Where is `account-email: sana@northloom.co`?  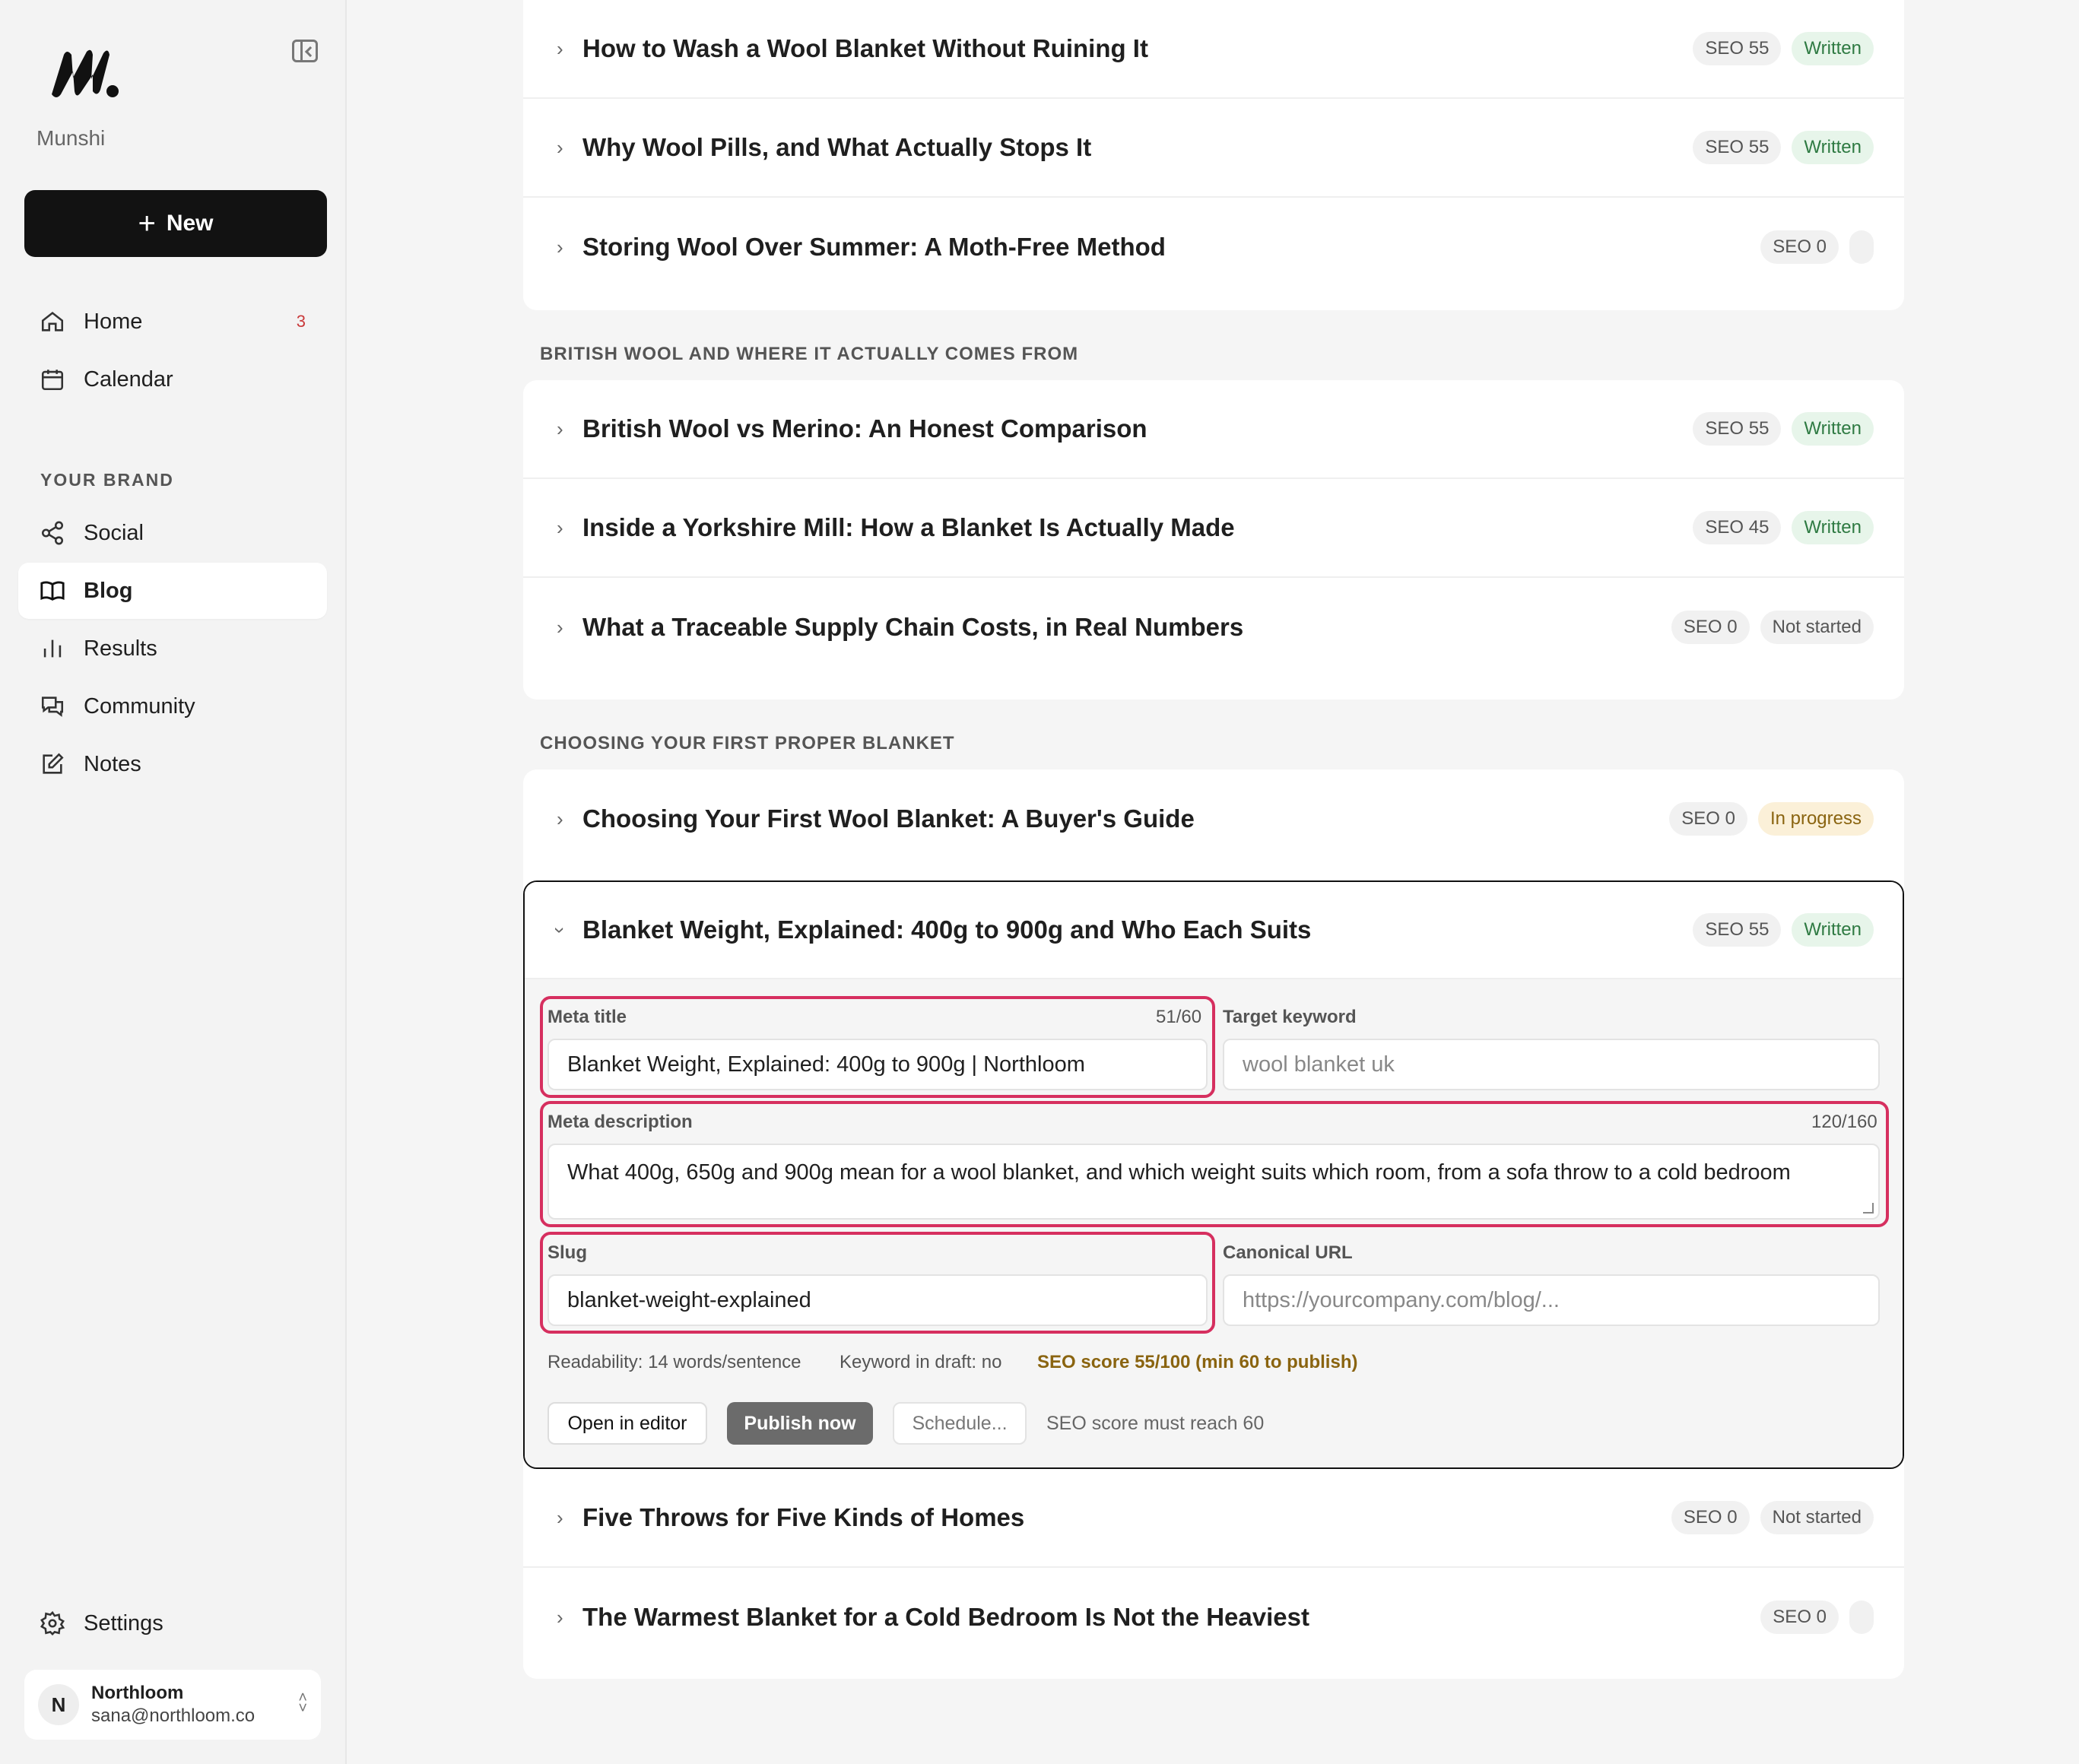
account-email: sana@northloom.co is located at coordinates (173, 1715).